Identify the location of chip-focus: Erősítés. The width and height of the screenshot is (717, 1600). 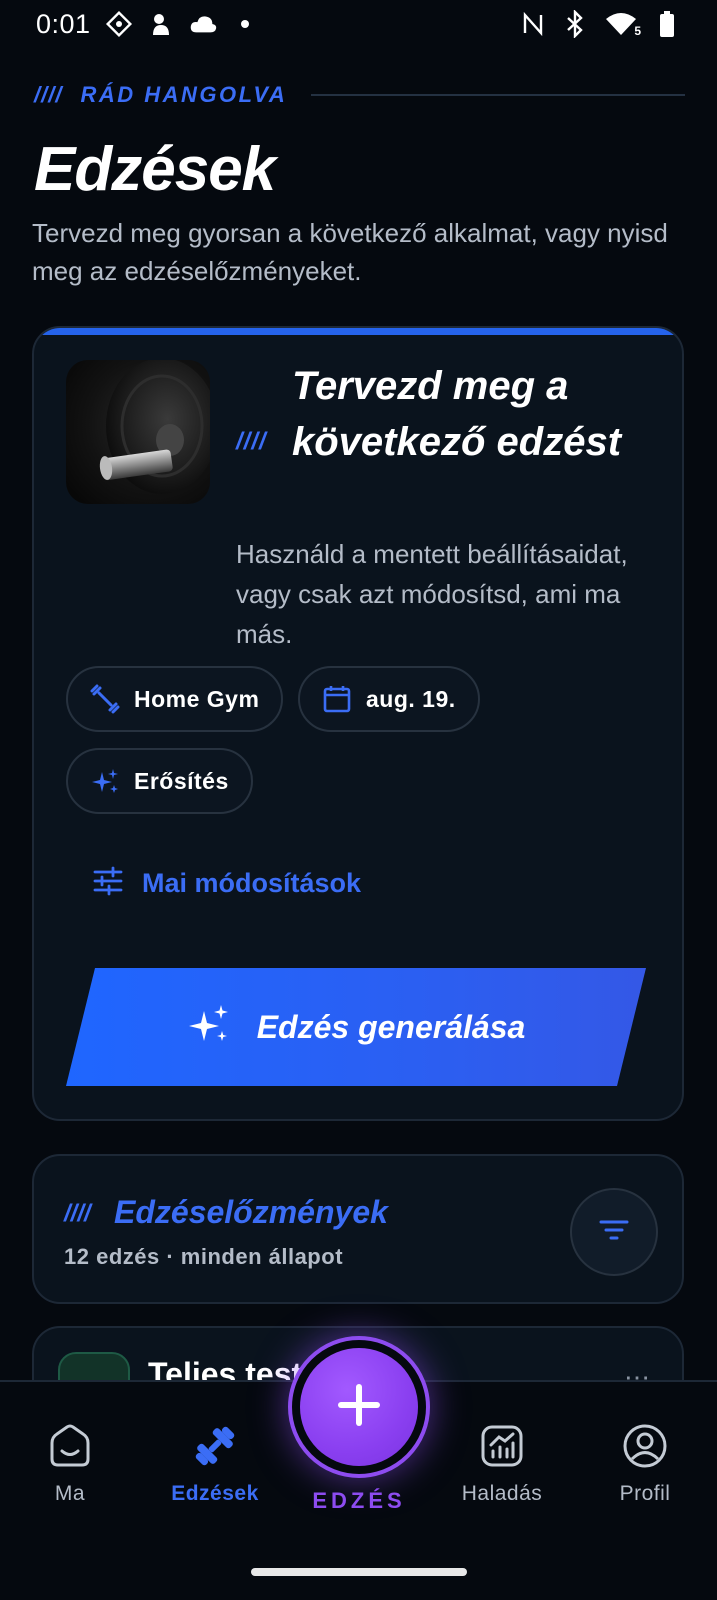
(159, 781).